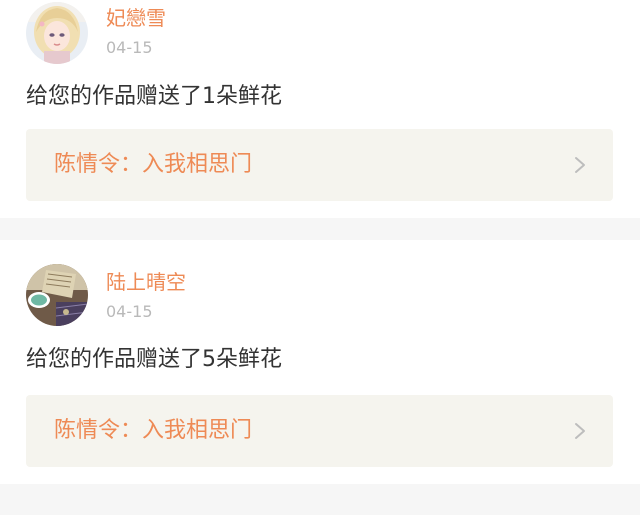  What do you see at coordinates (146, 282) in the screenshot?
I see `username: 陆上晴空` at bounding box center [146, 282].